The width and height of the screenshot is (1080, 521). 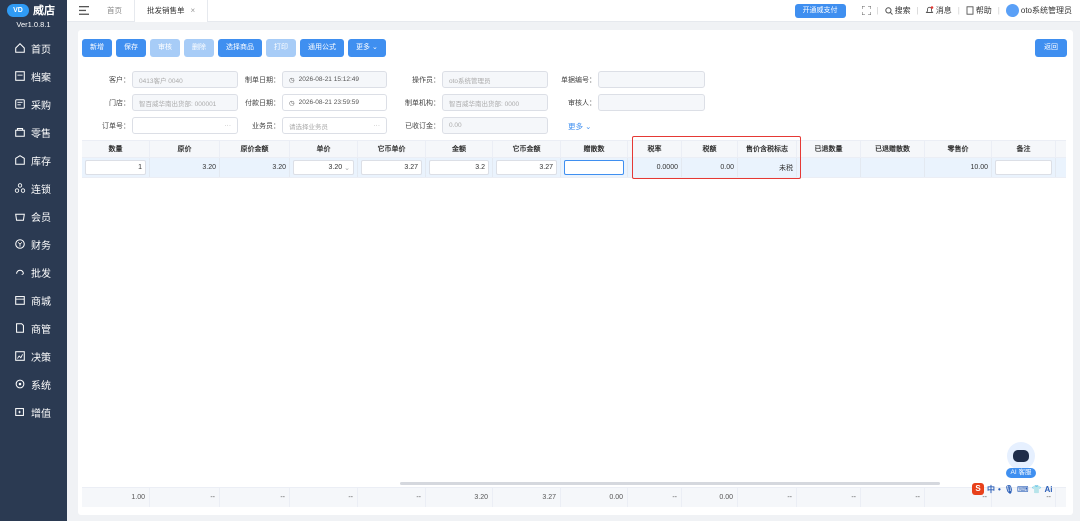 I want to click on brand-logo-icon: VD, so click(x=18, y=10).